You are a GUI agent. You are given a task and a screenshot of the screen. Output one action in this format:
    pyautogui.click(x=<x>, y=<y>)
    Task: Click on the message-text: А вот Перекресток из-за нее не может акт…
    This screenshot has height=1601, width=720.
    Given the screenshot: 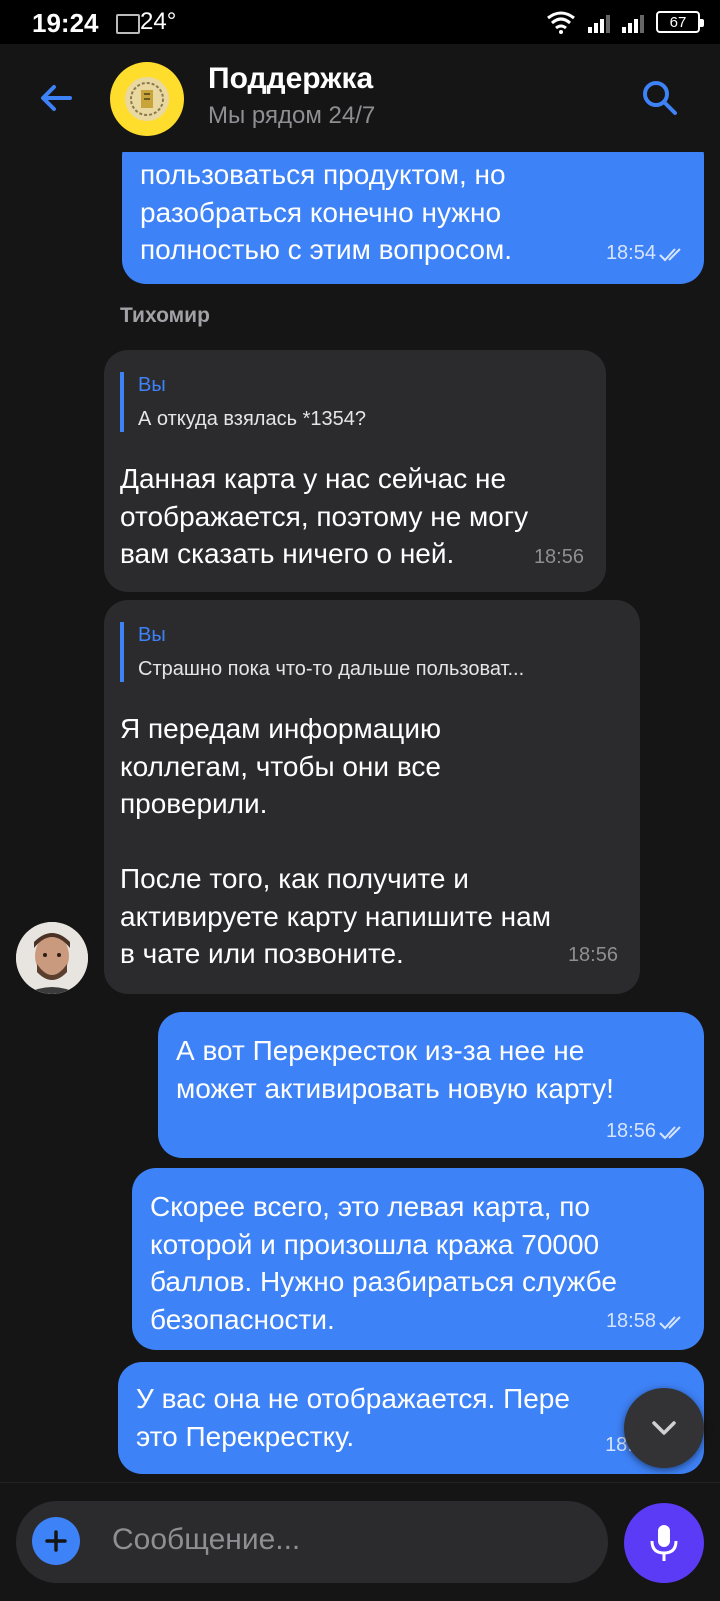 What is the action you would take?
    pyautogui.click(x=395, y=1069)
    